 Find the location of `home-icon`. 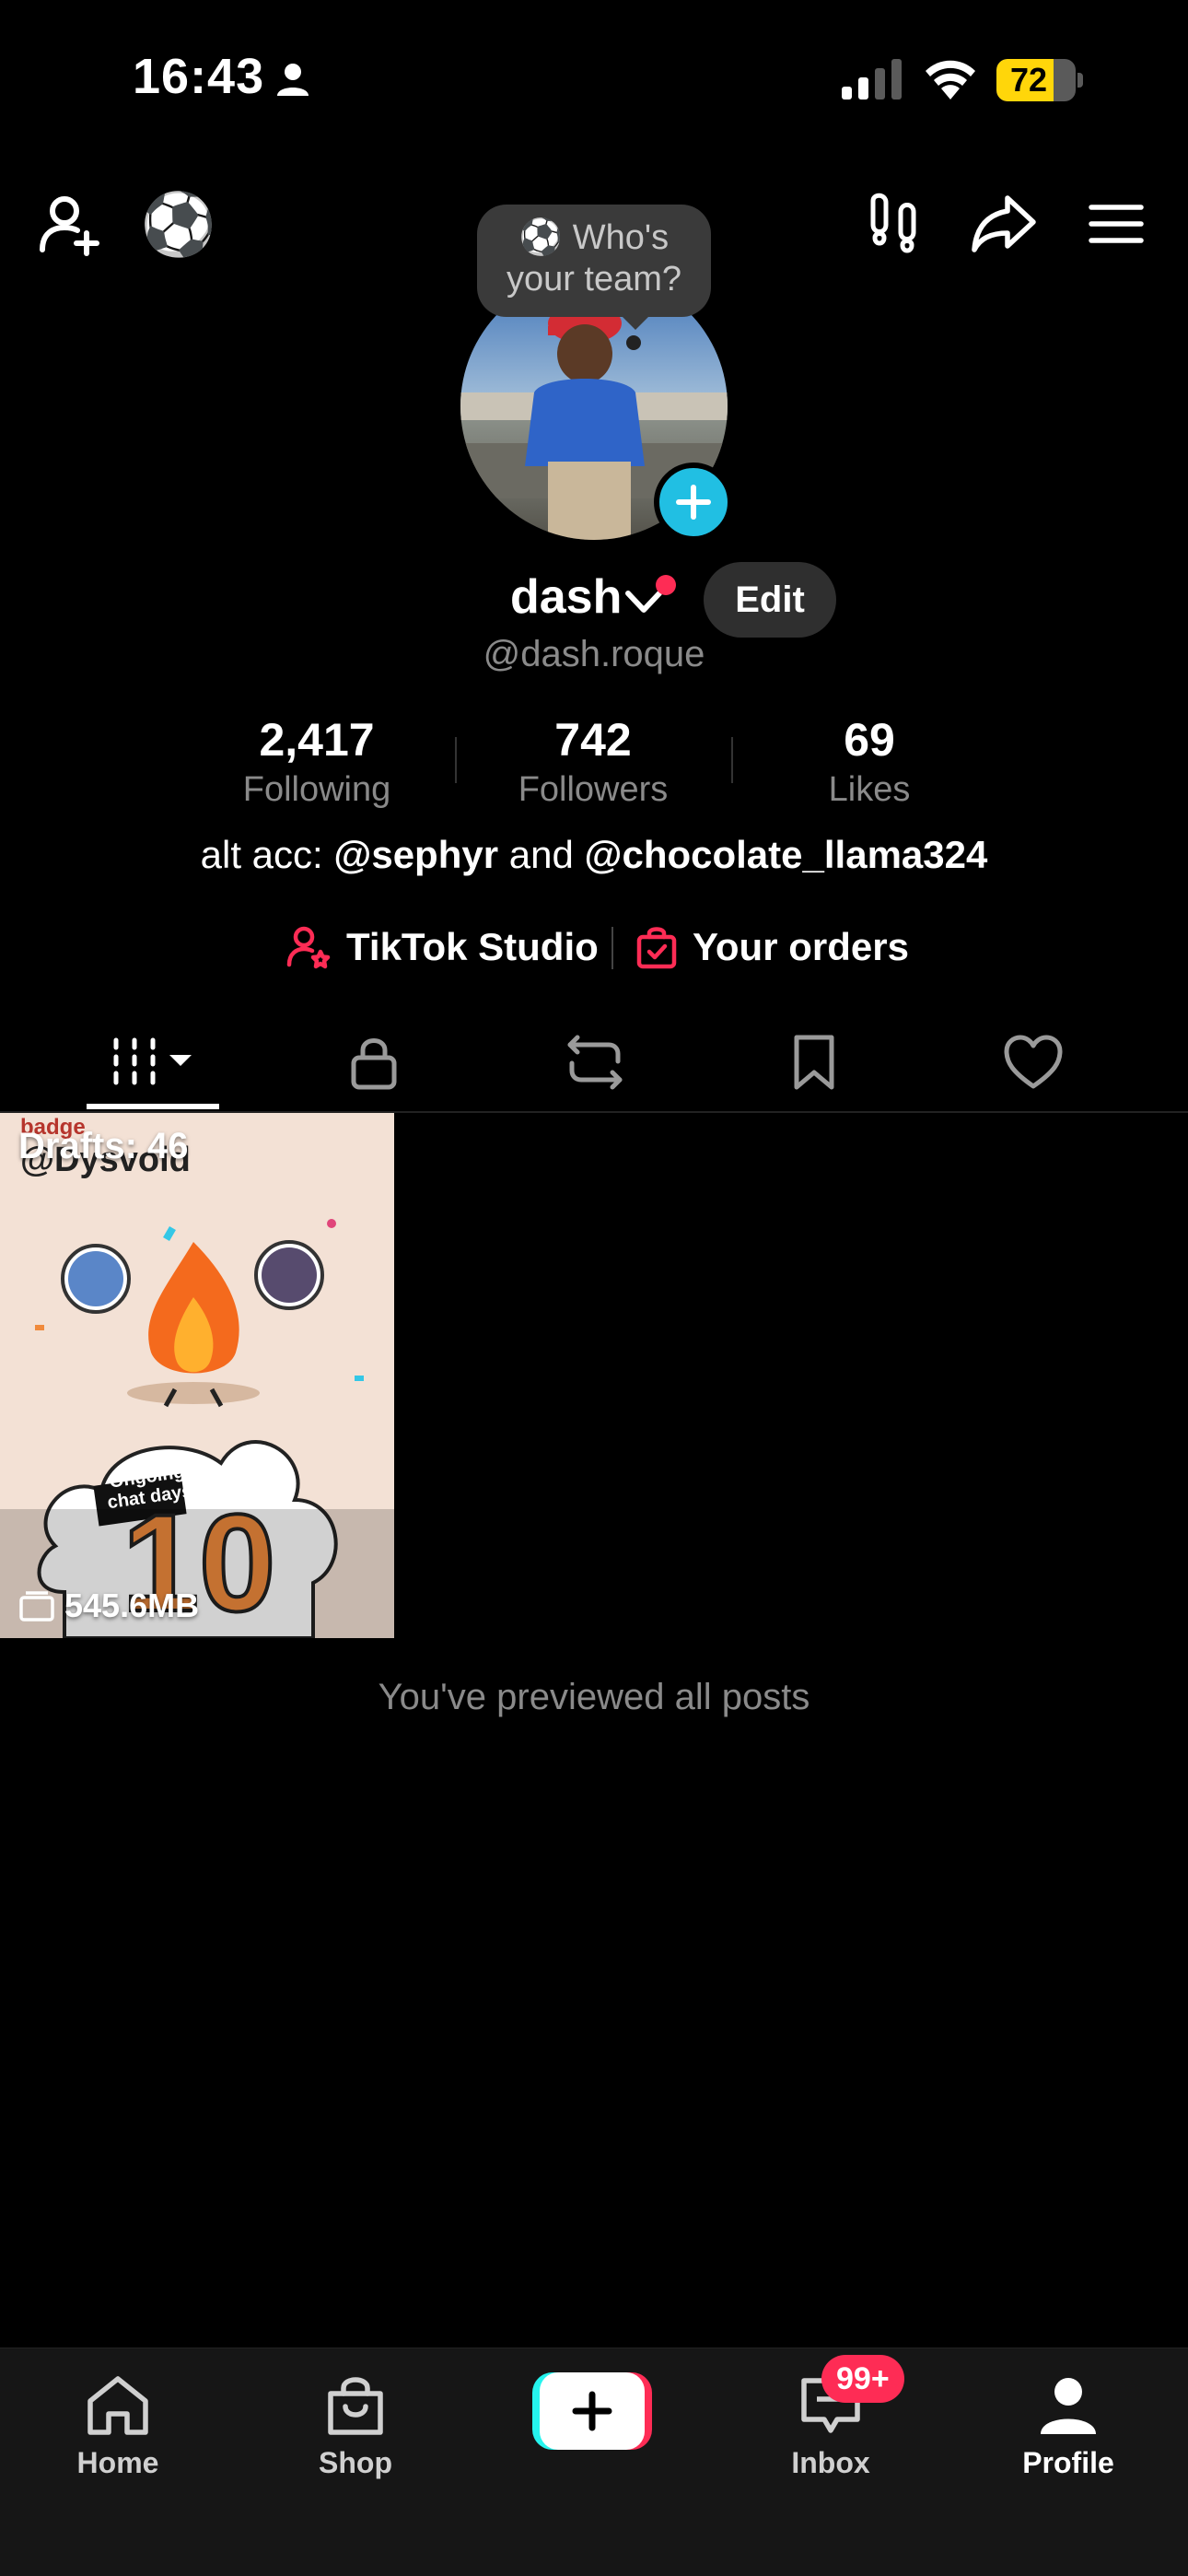

home-icon is located at coordinates (117, 2405).